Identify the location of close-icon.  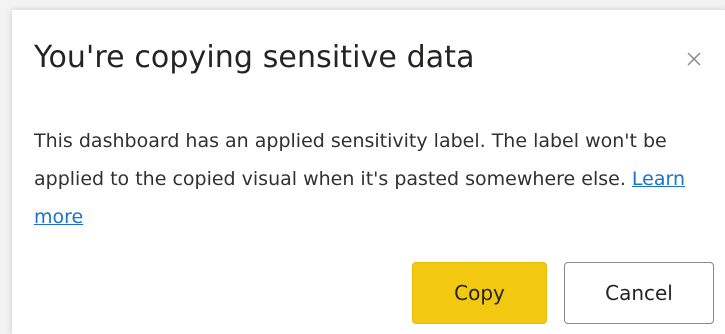
(694, 59).